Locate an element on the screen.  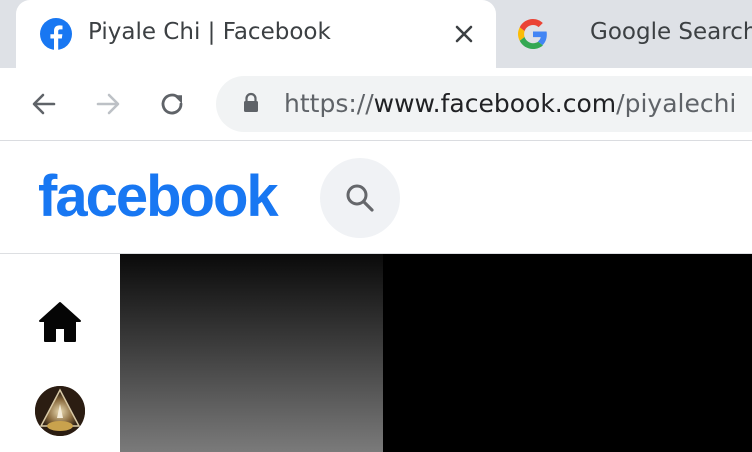
search-button is located at coordinates (360, 198).